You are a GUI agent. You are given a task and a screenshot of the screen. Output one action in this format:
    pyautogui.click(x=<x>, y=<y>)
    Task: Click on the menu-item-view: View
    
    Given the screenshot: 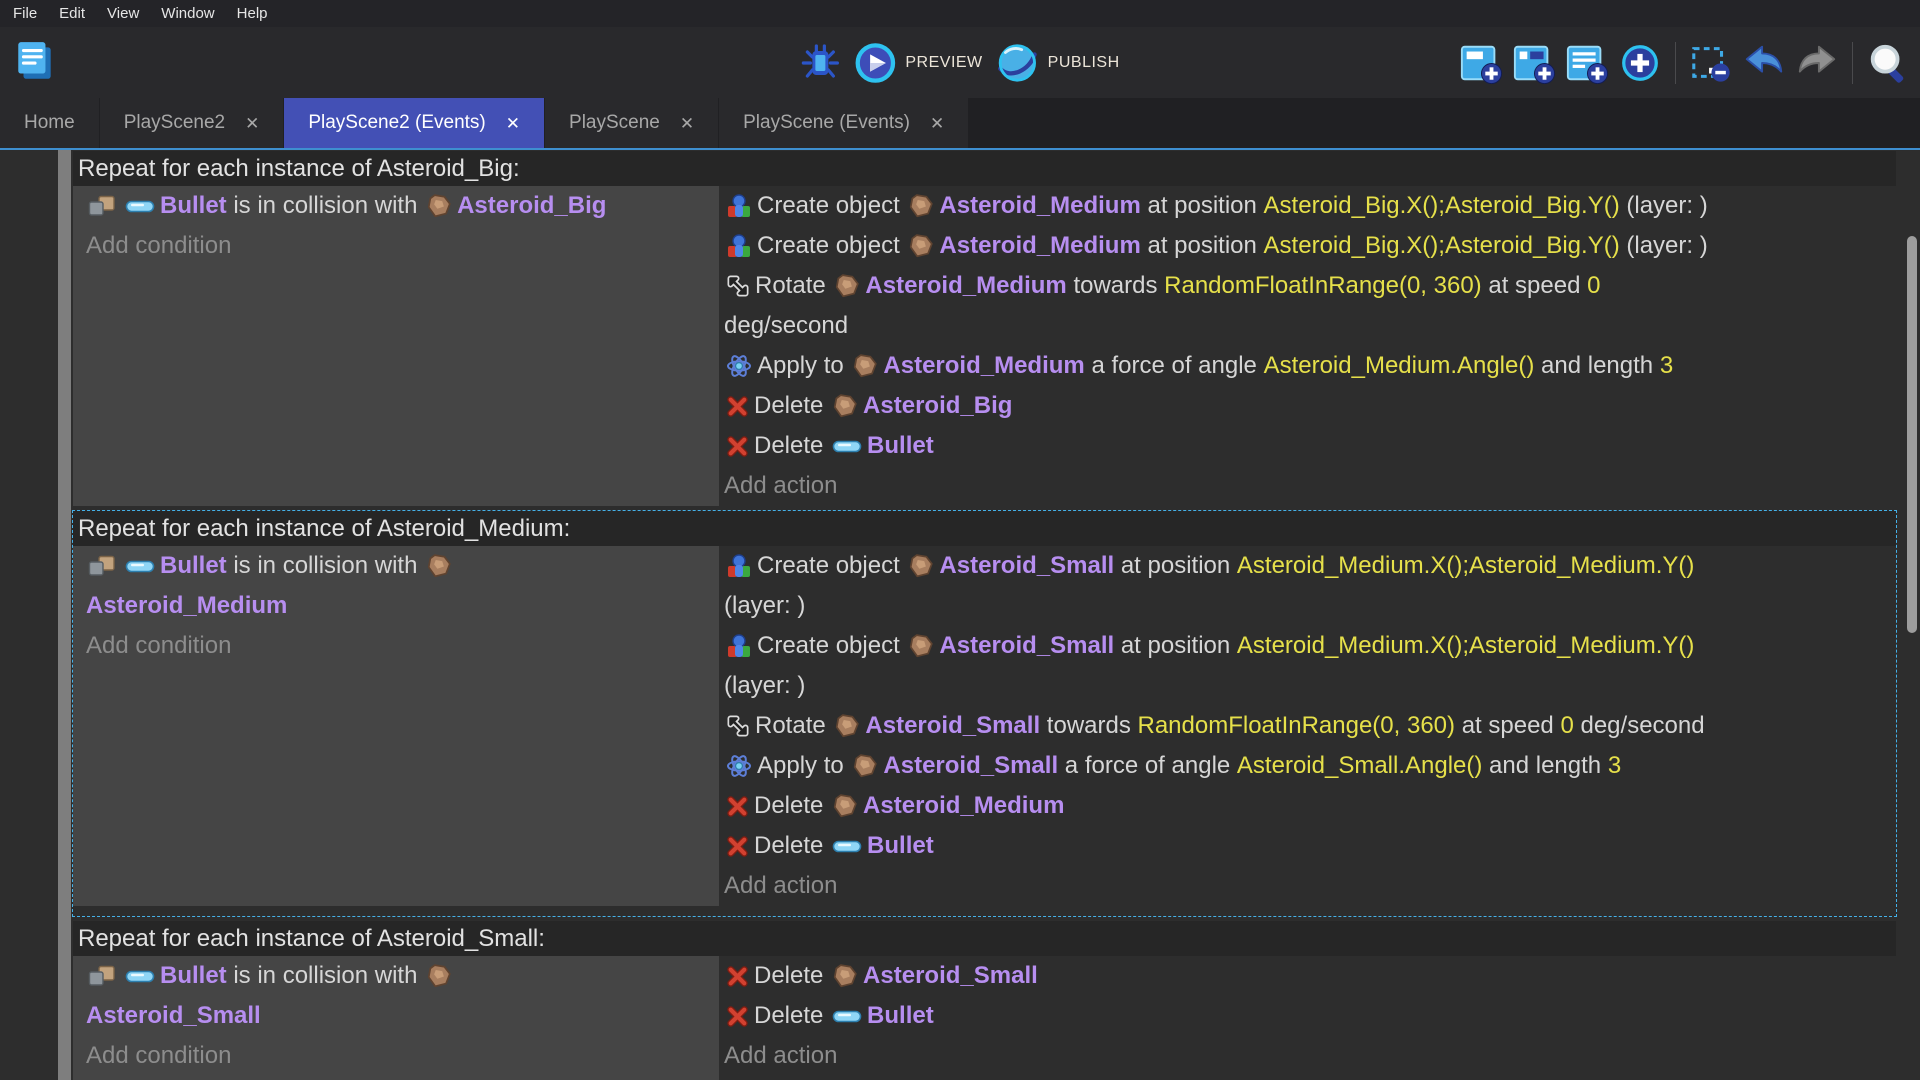 What is the action you would take?
    pyautogui.click(x=123, y=13)
    